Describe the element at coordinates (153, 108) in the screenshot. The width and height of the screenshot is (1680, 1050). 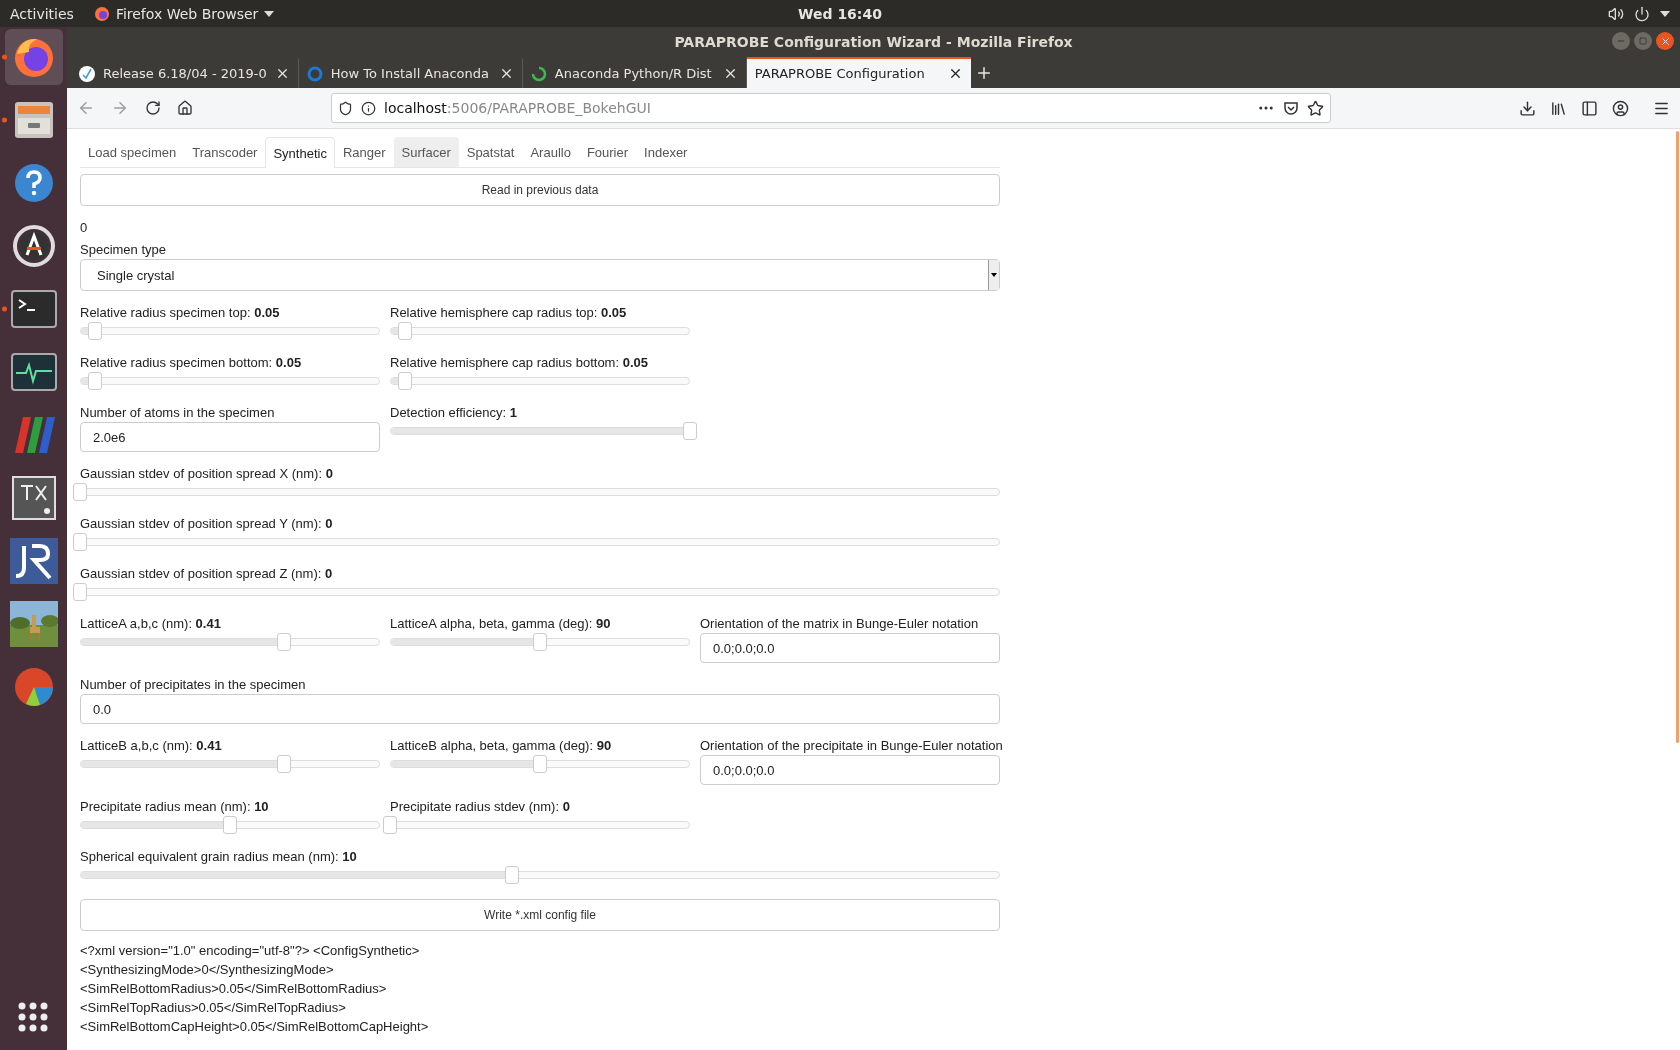
I see `reload-icon` at that location.